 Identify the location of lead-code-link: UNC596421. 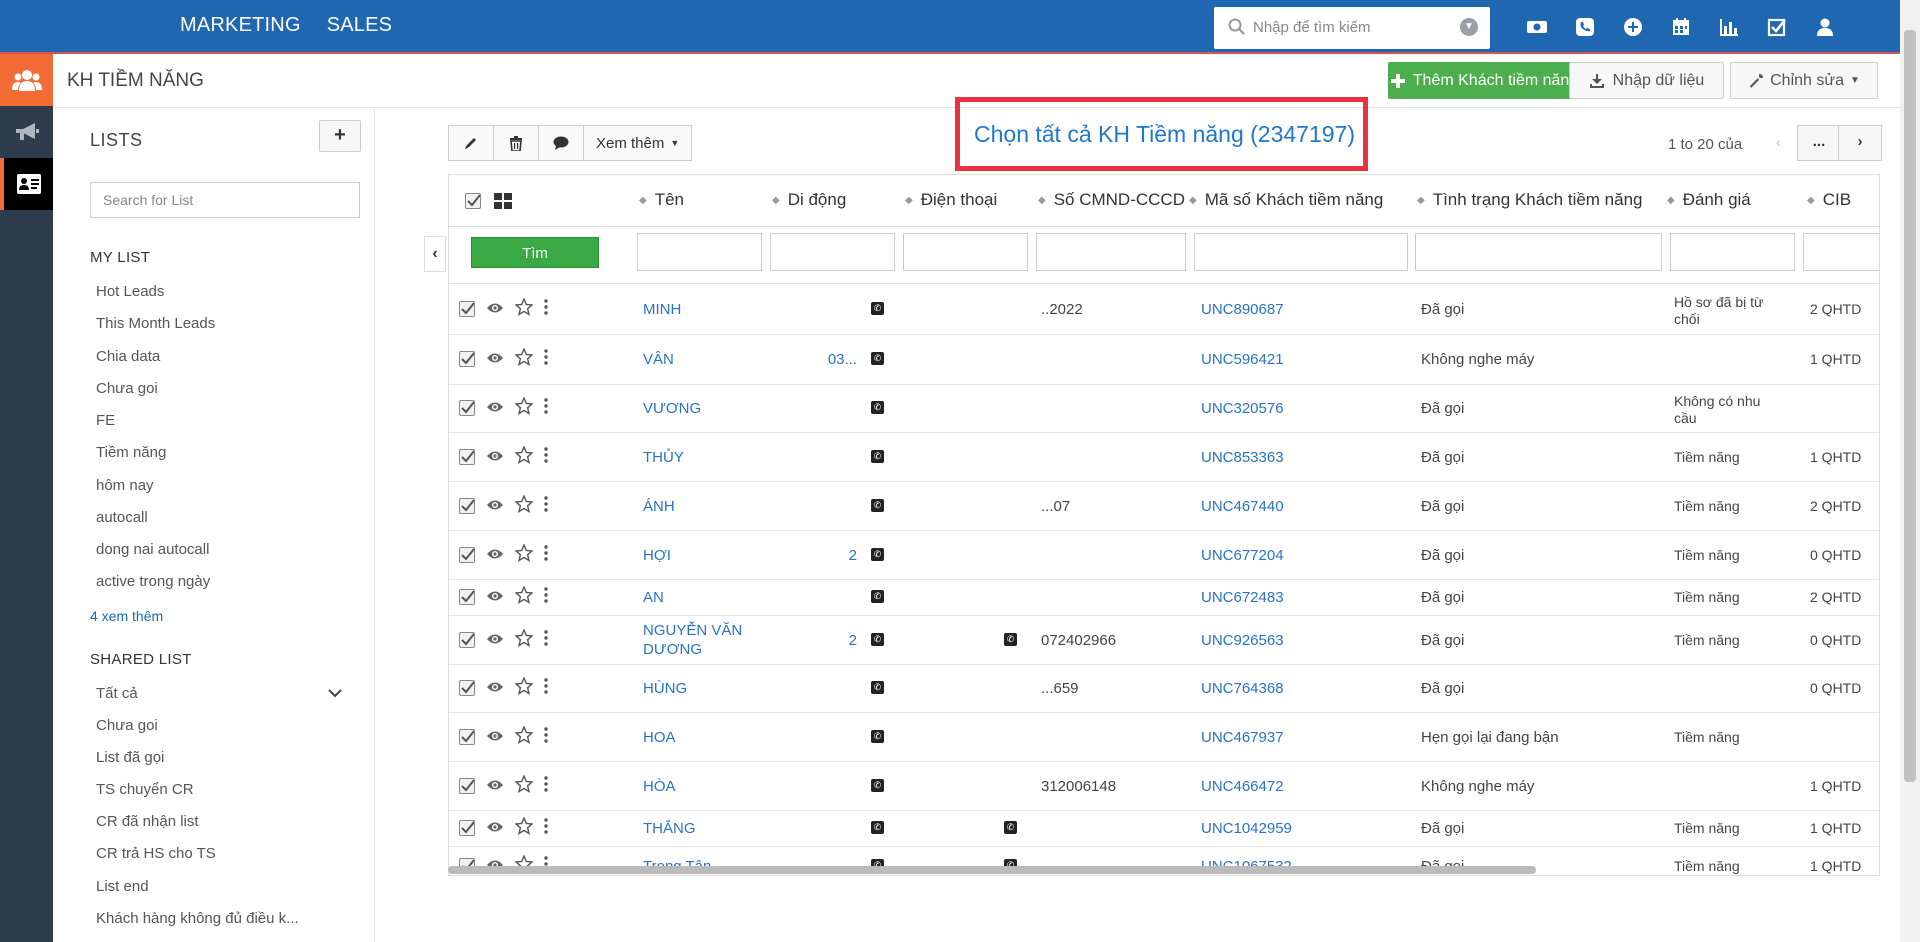
(1242, 359).